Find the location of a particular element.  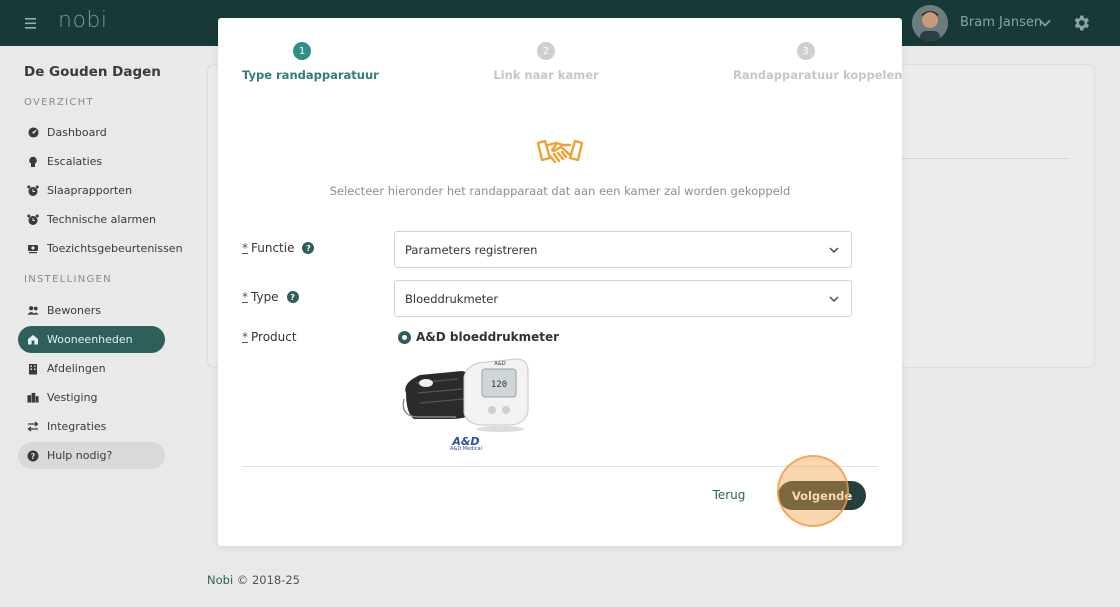

sidebar-item-help: ? Hulp nodig? is located at coordinates (91, 455).